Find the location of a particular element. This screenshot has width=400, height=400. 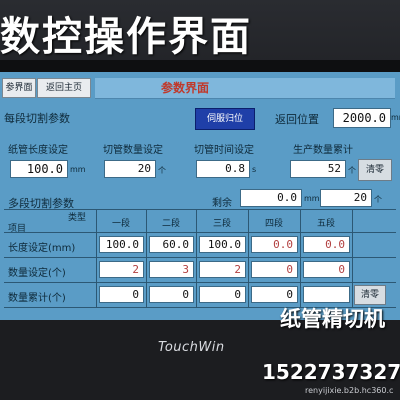

seg1-total-field: 0 is located at coordinates (121, 294).